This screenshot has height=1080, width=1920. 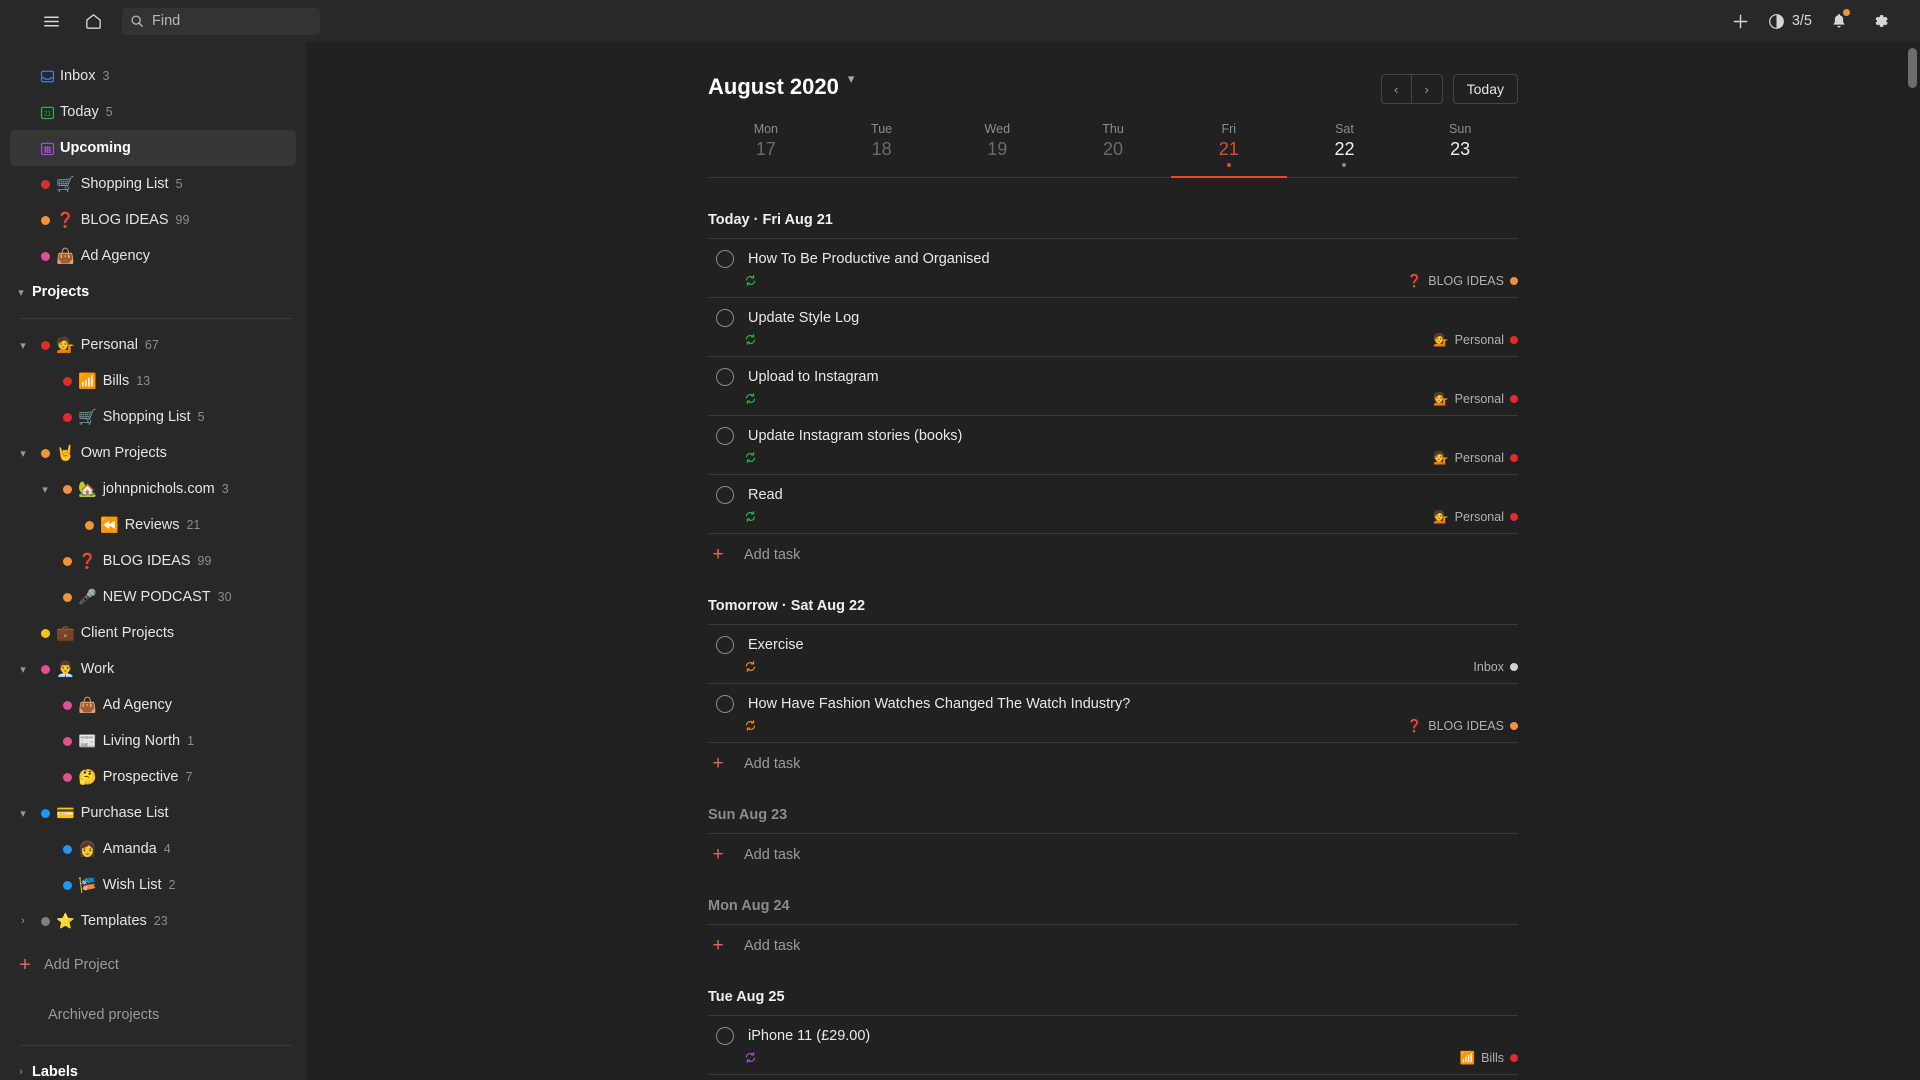 What do you see at coordinates (1113, 150) in the screenshot?
I see `week-day-20: Thu 20` at bounding box center [1113, 150].